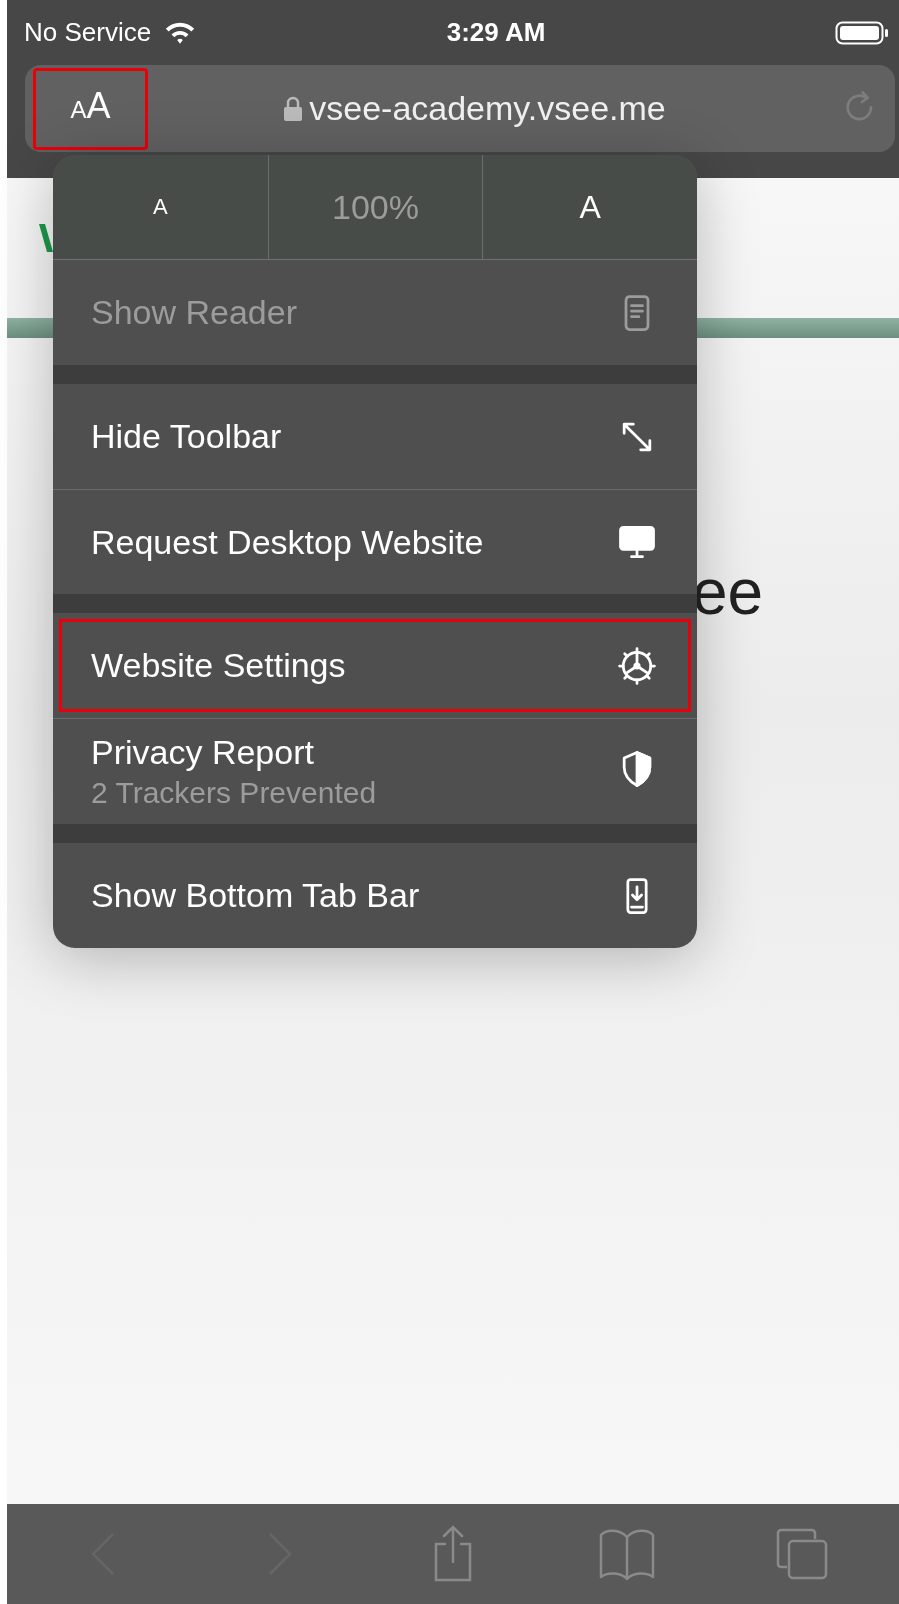  Describe the element at coordinates (293, 108) in the screenshot. I see `lock-icon` at that location.